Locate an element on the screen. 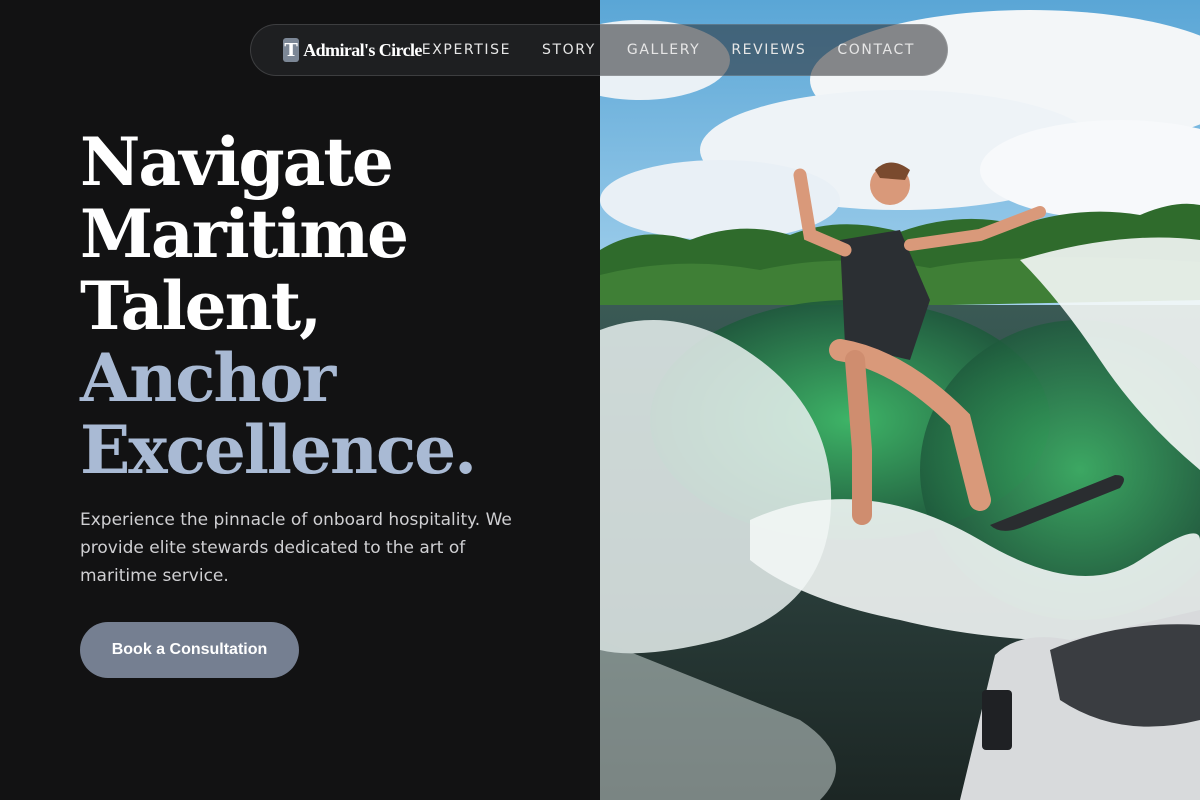 This screenshot has width=1200, height=800. headline-accent-line: Excellence. is located at coordinates (278, 450).